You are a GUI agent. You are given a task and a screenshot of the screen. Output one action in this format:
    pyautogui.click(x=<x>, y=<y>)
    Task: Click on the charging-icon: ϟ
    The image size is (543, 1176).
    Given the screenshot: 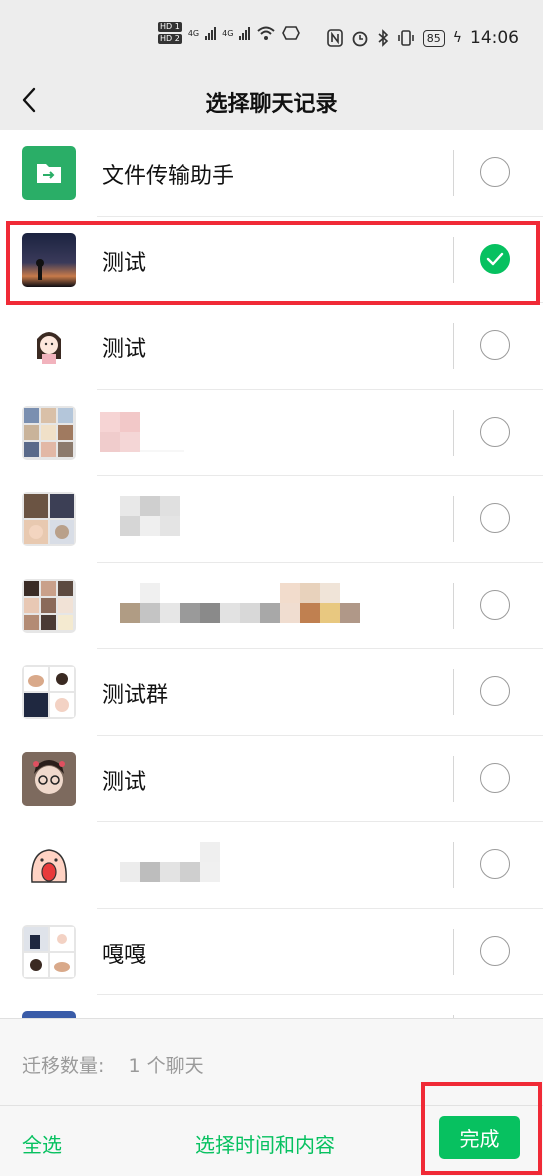 What is the action you would take?
    pyautogui.click(x=457, y=38)
    